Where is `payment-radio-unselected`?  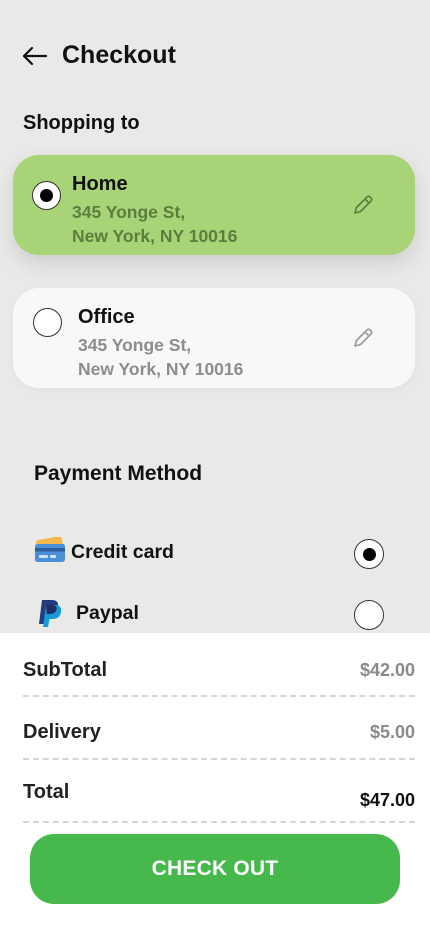 payment-radio-unselected is located at coordinates (369, 615).